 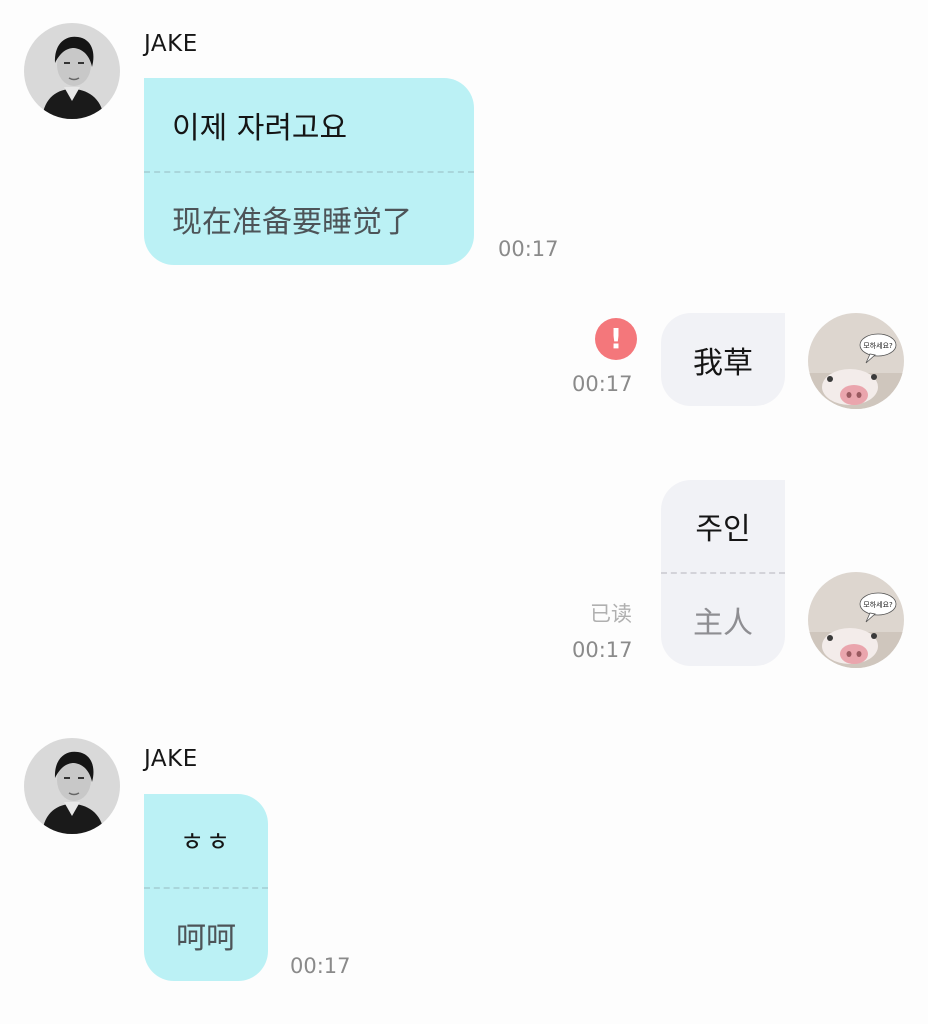 I want to click on message-text-original: 주인, so click(x=723, y=529).